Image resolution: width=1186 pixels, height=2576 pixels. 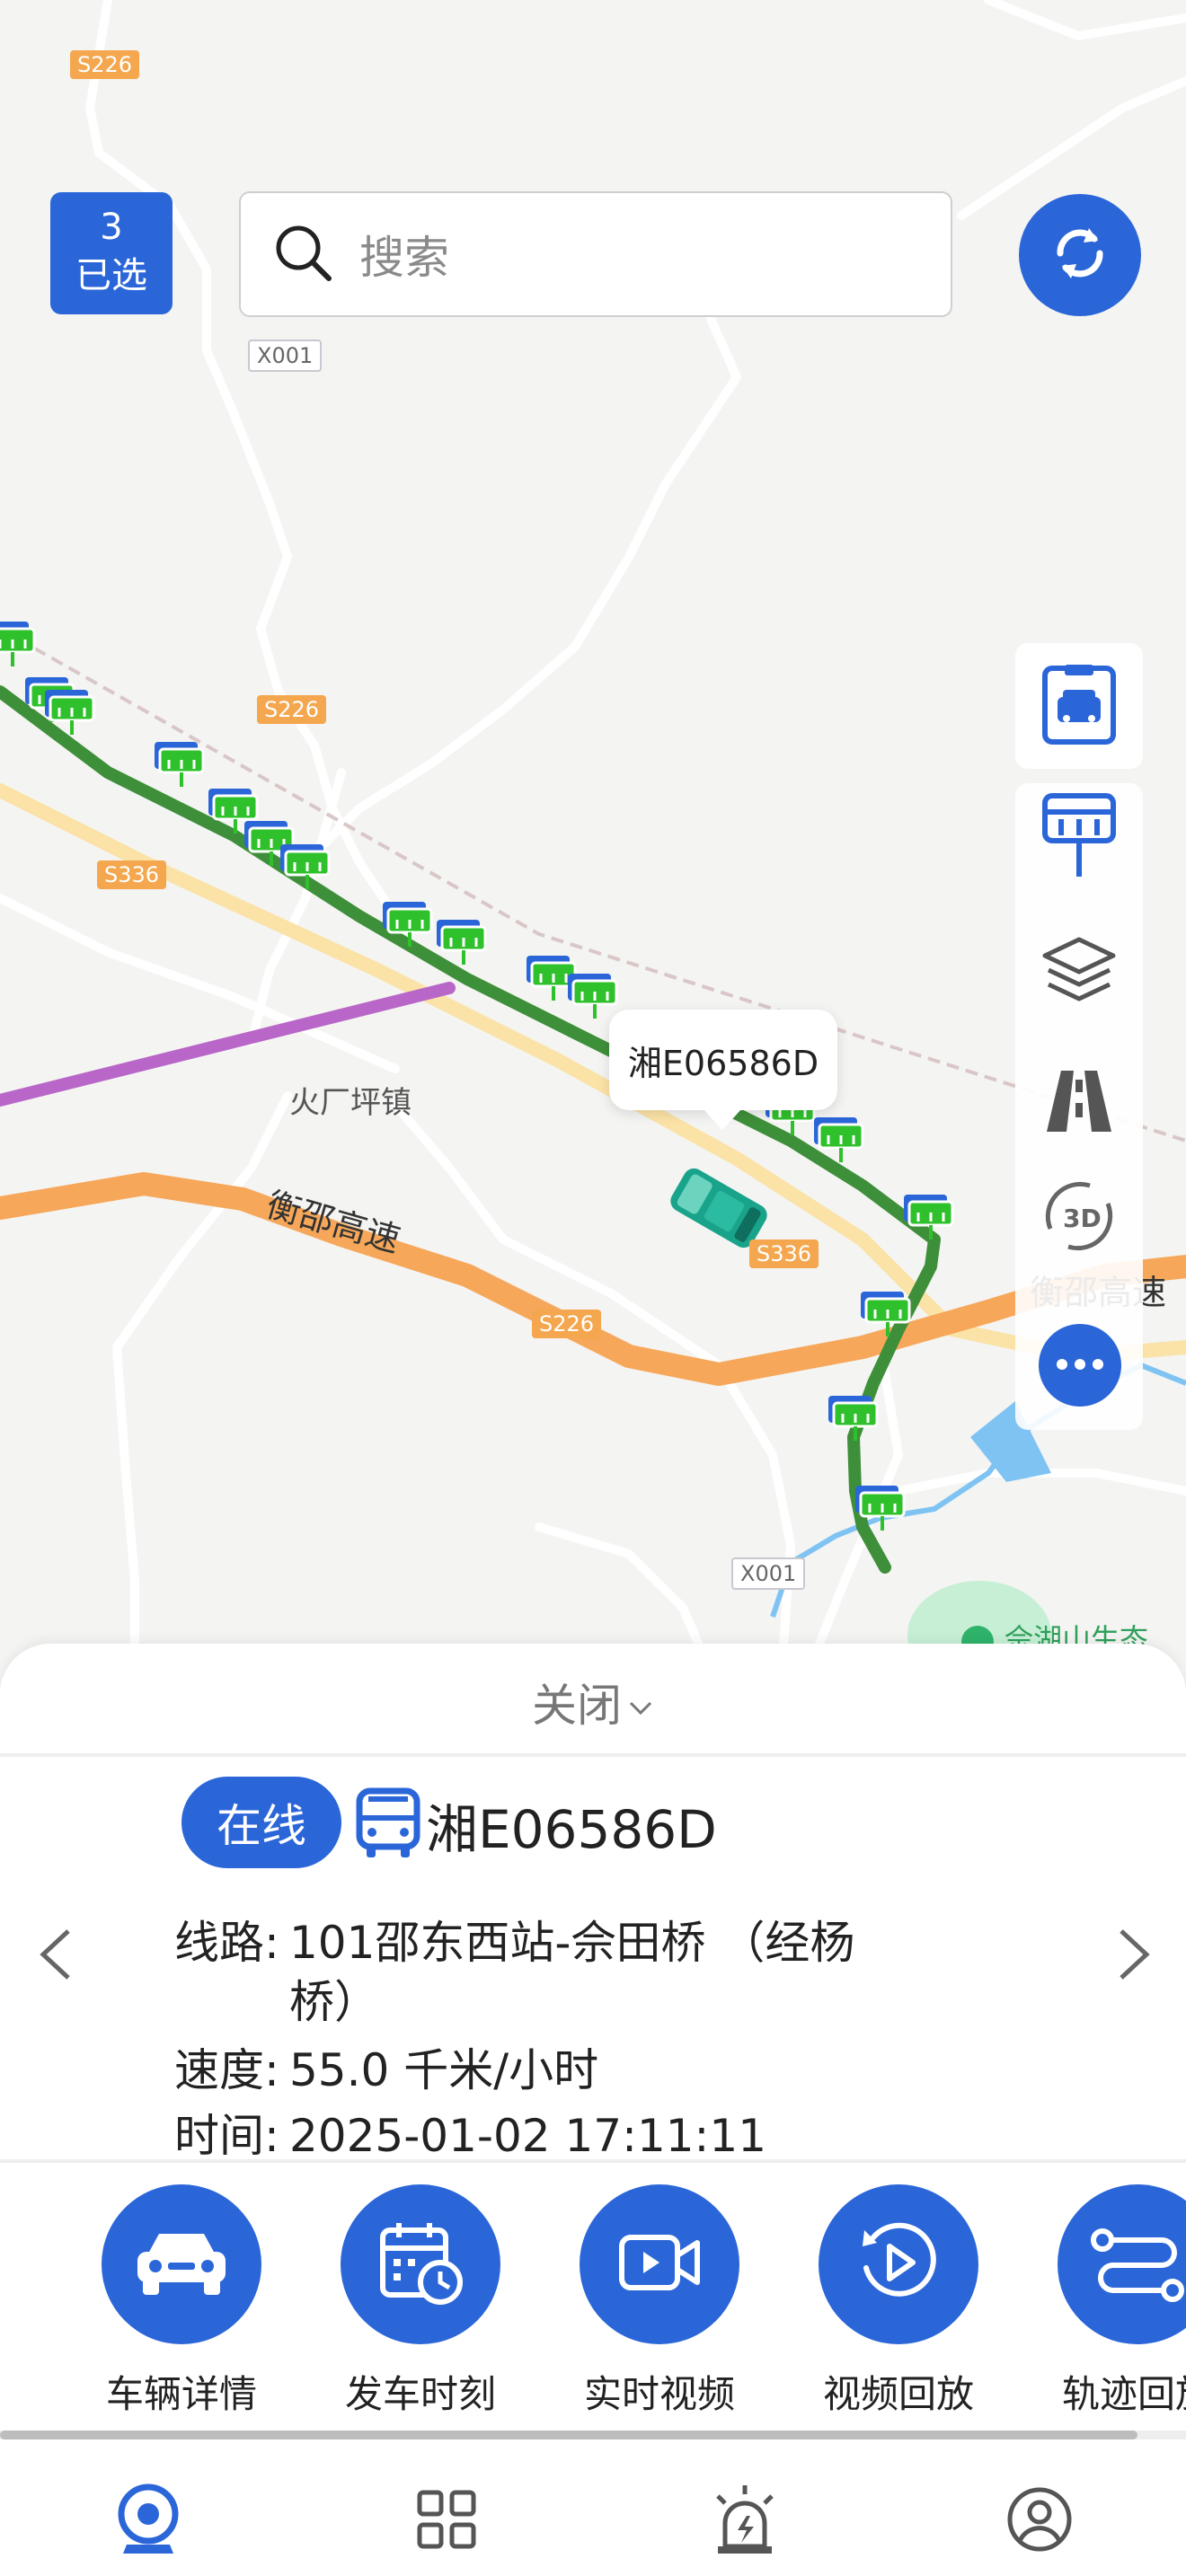 I want to click on video-icon, so click(x=659, y=2264).